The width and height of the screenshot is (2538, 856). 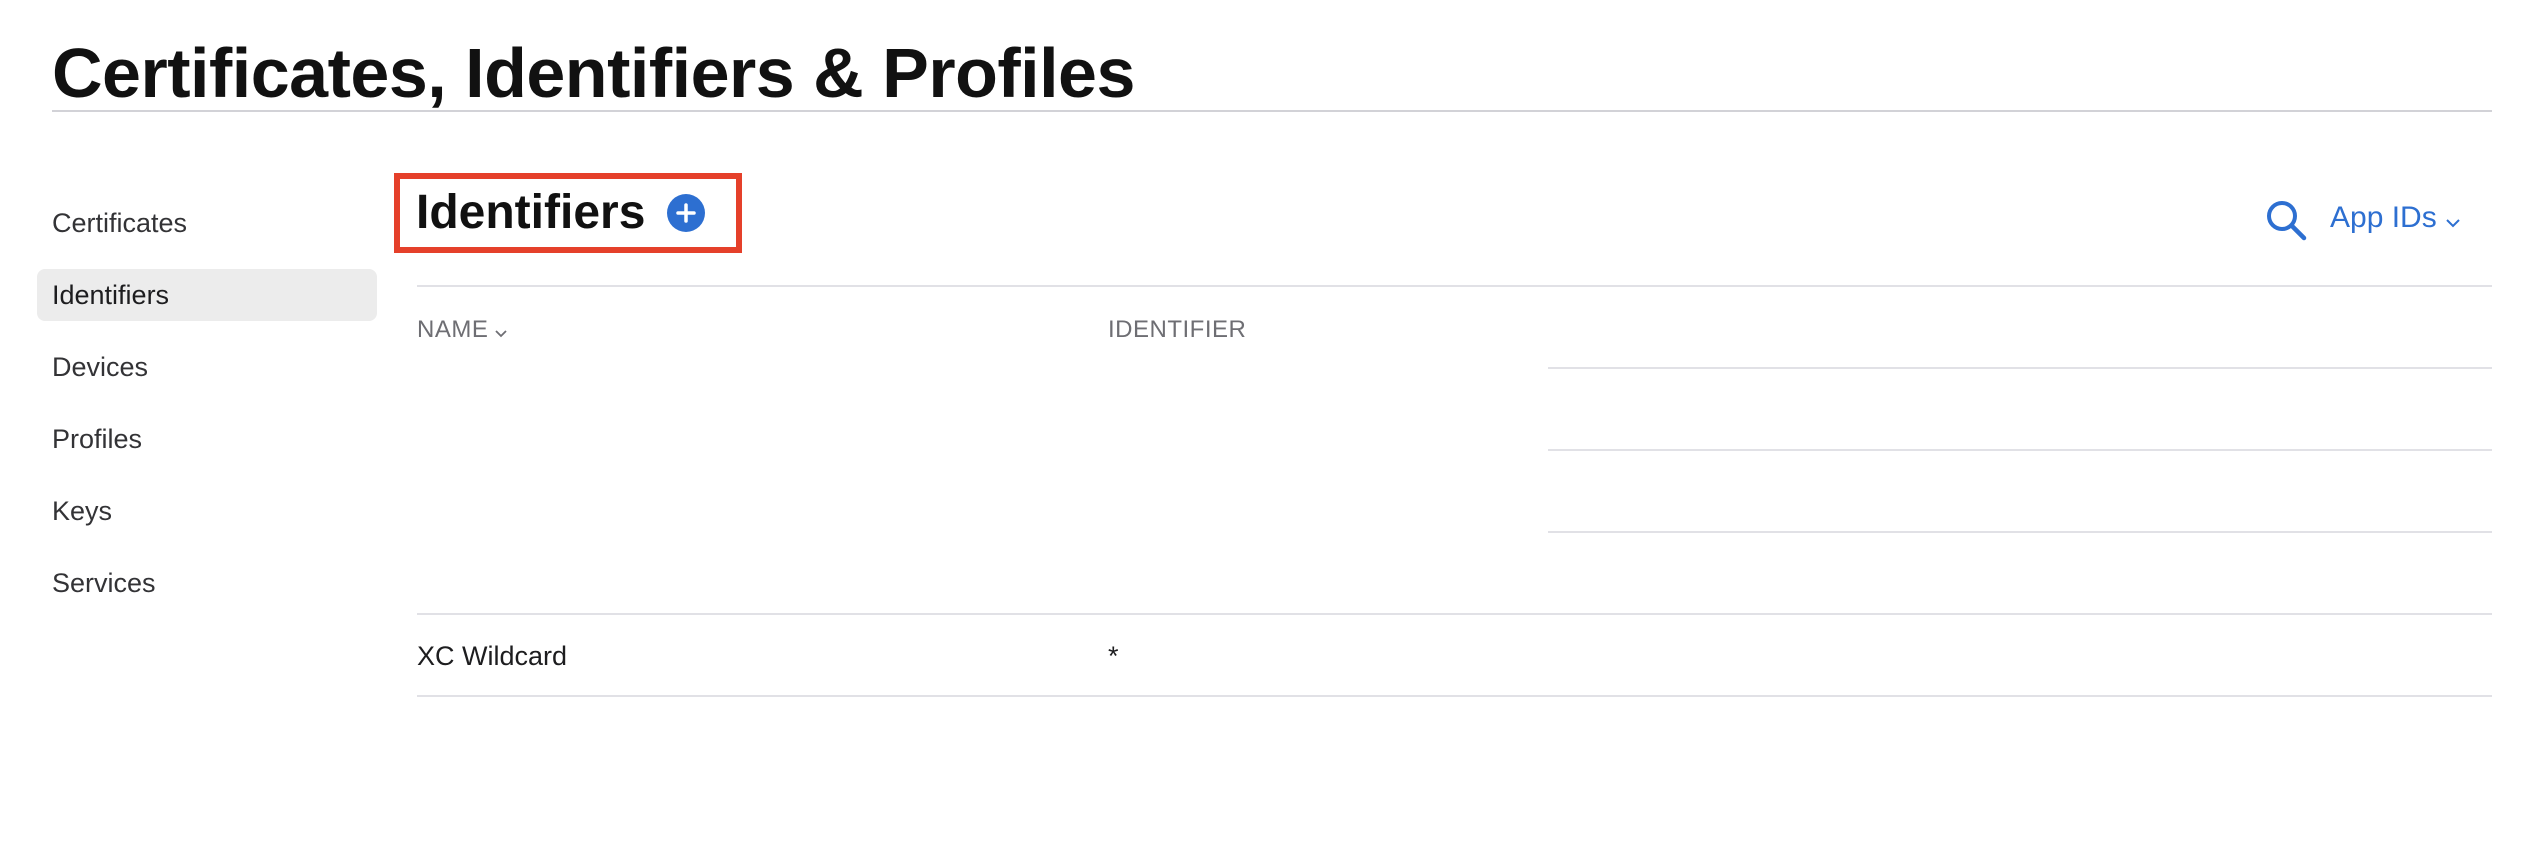 What do you see at coordinates (492, 656) in the screenshot?
I see `row-name-cell: XC Wildcard` at bounding box center [492, 656].